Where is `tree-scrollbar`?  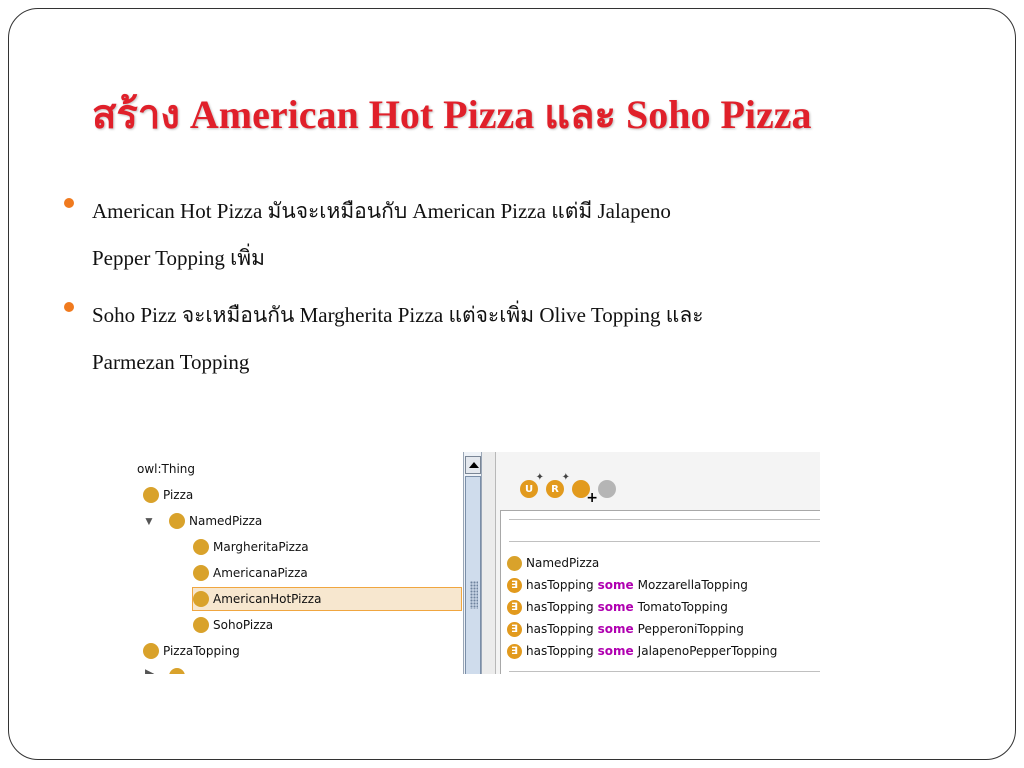
tree-scrollbar is located at coordinates (472, 563).